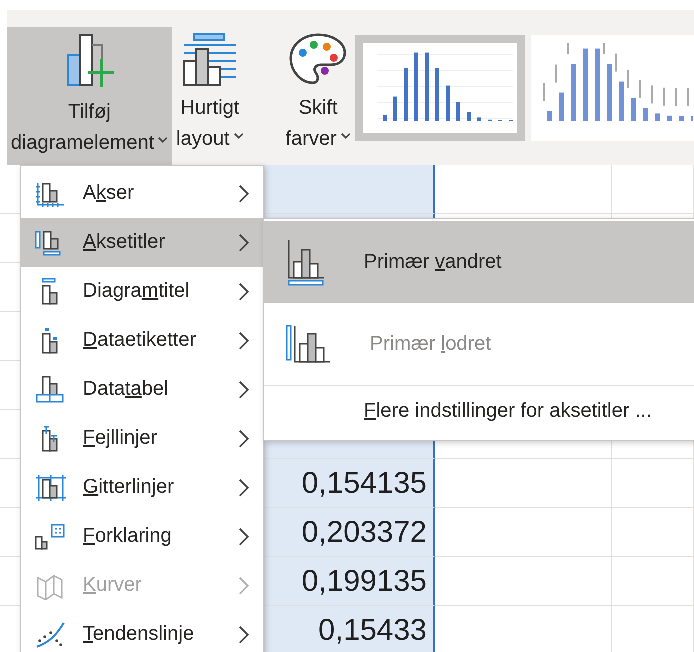 This screenshot has width=694, height=652. What do you see at coordinates (479, 262) in the screenshot?
I see `menu-item: Primær vandret` at bounding box center [479, 262].